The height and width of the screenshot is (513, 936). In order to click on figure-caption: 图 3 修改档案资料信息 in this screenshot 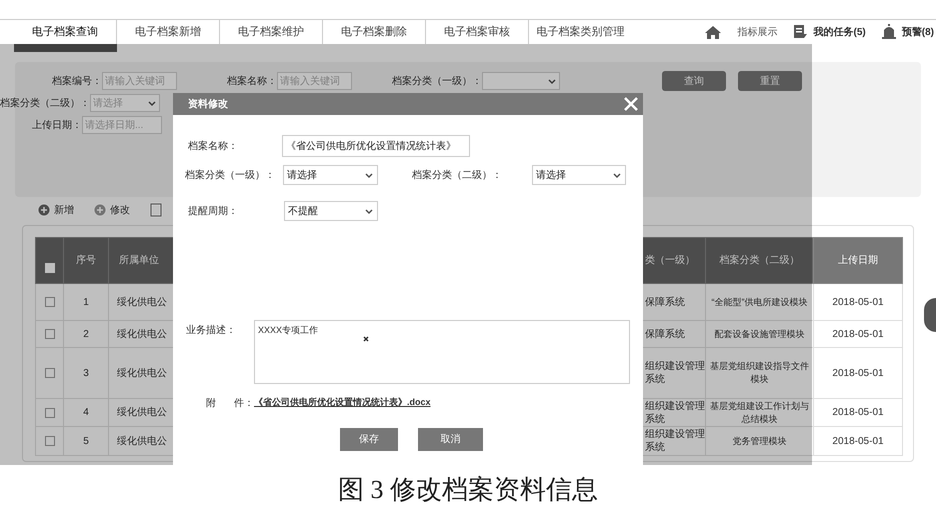, I will do `click(468, 490)`.